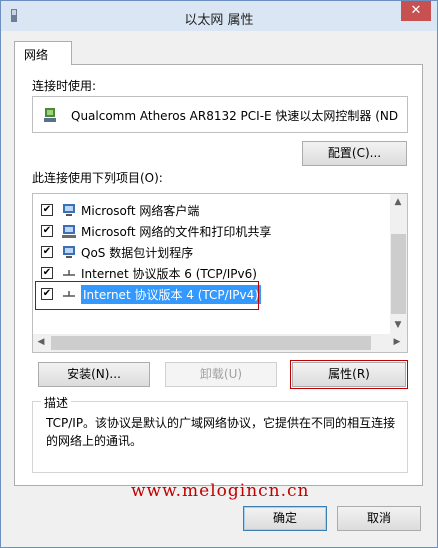 Image resolution: width=438 pixels, height=548 pixels. I want to click on properties-button: 属性(R), so click(349, 374).